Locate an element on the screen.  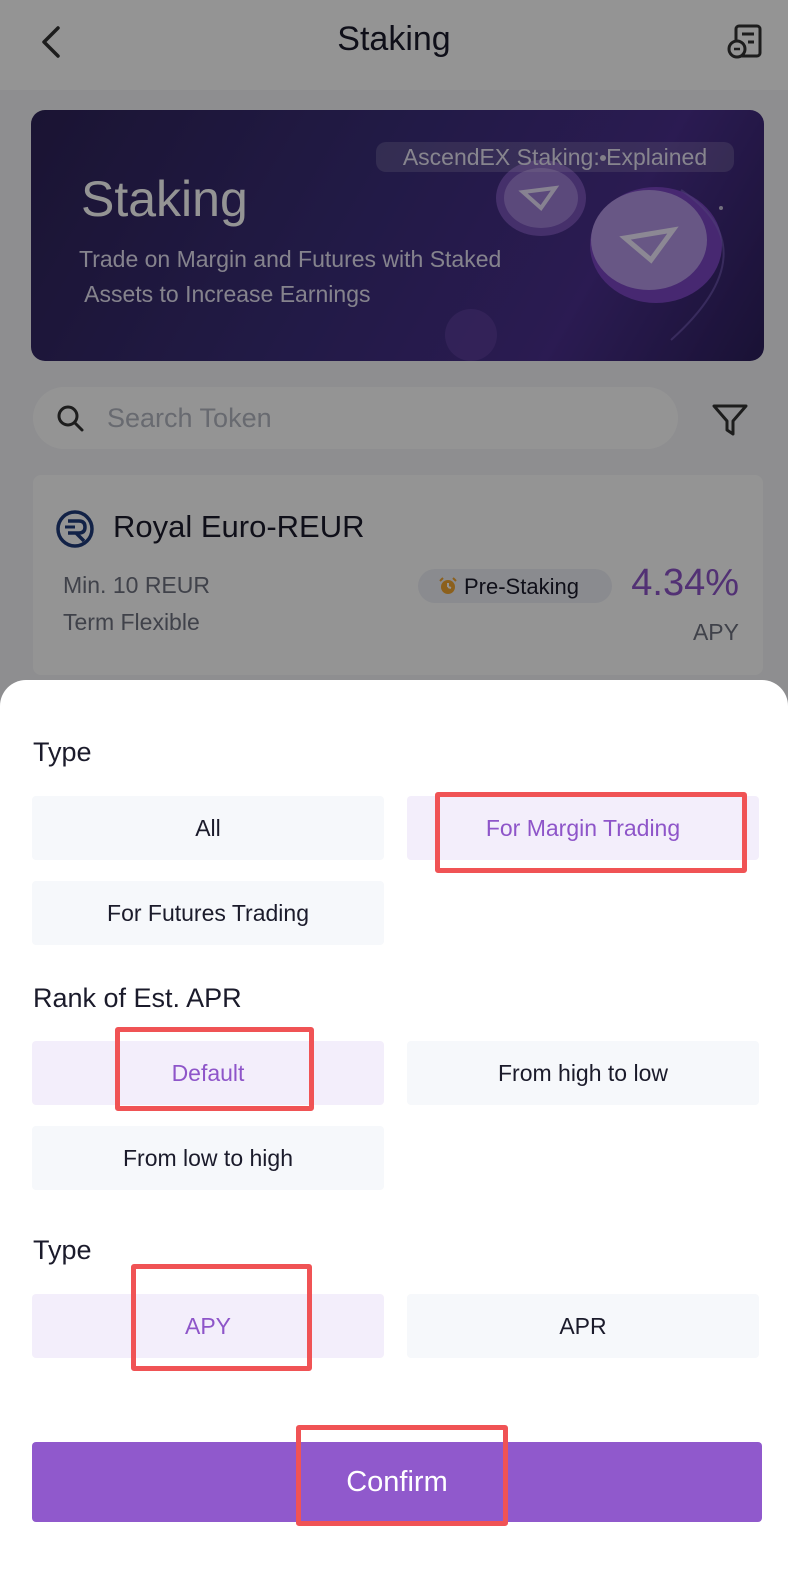
rank-option-default: Default is located at coordinates (208, 1073).